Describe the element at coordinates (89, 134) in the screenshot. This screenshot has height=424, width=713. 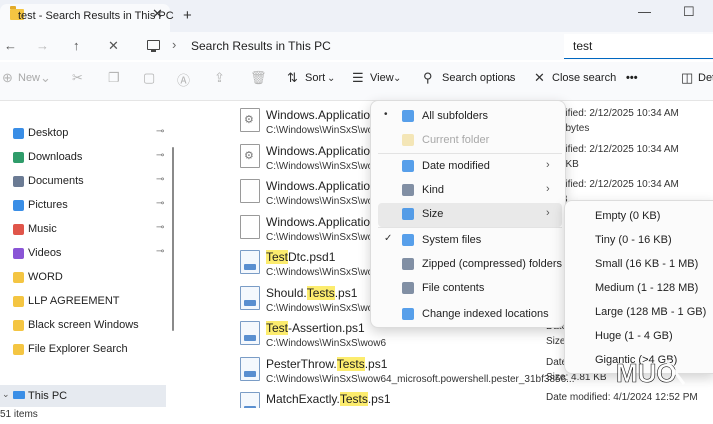
I see `sidebar-item-desktop: Desktop ⊸` at that location.